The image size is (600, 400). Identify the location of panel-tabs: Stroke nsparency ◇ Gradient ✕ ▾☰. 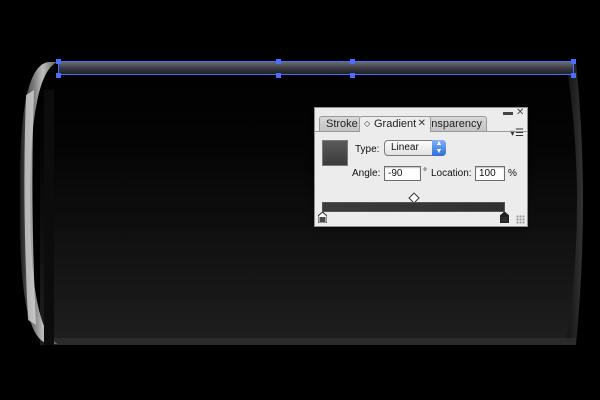
(421, 127).